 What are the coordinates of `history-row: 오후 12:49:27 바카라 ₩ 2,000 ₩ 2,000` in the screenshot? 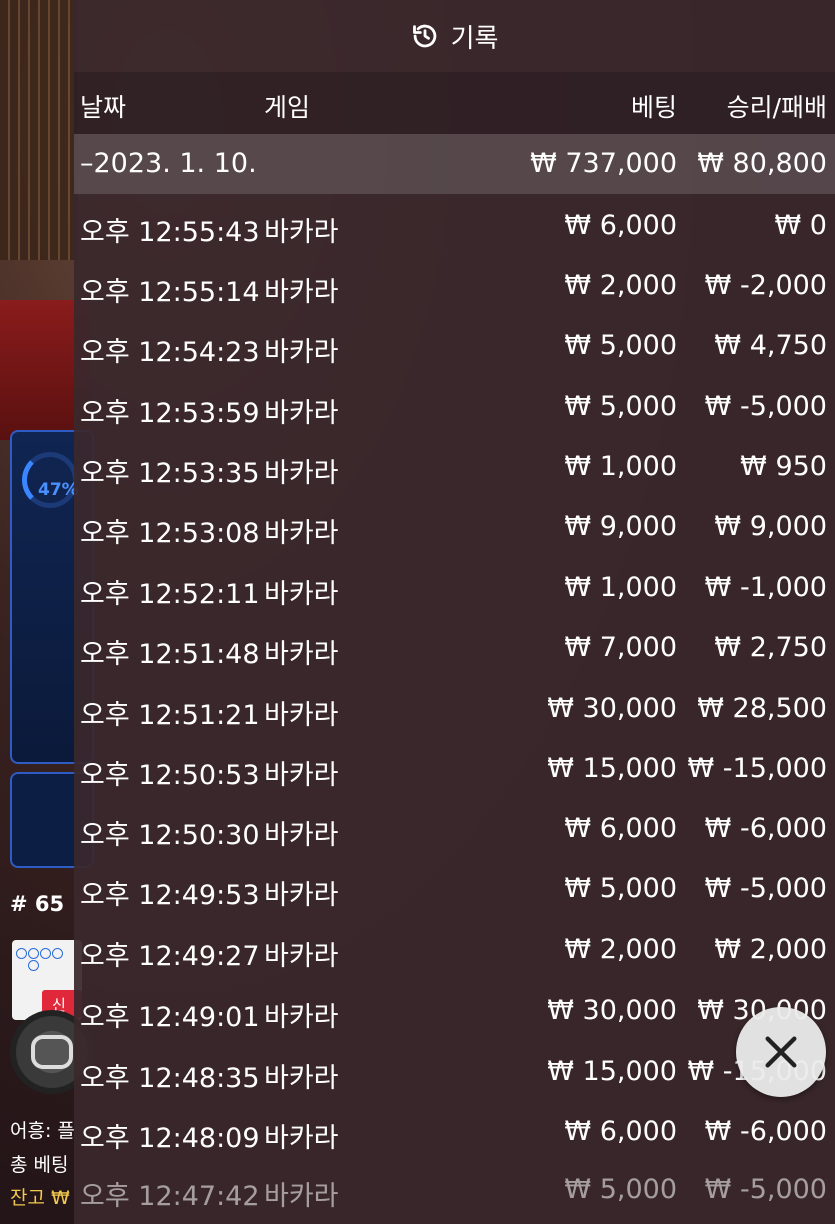 It's located at (454, 954).